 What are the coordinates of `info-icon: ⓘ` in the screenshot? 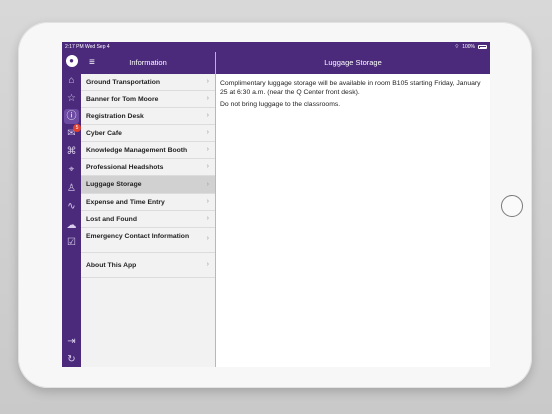 It's located at (71, 116).